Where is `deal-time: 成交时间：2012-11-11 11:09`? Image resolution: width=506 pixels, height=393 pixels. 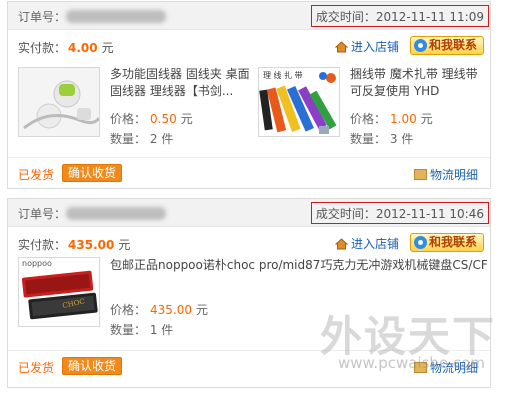 deal-time: 成交时间：2012-11-11 11:09 is located at coordinates (399, 16).